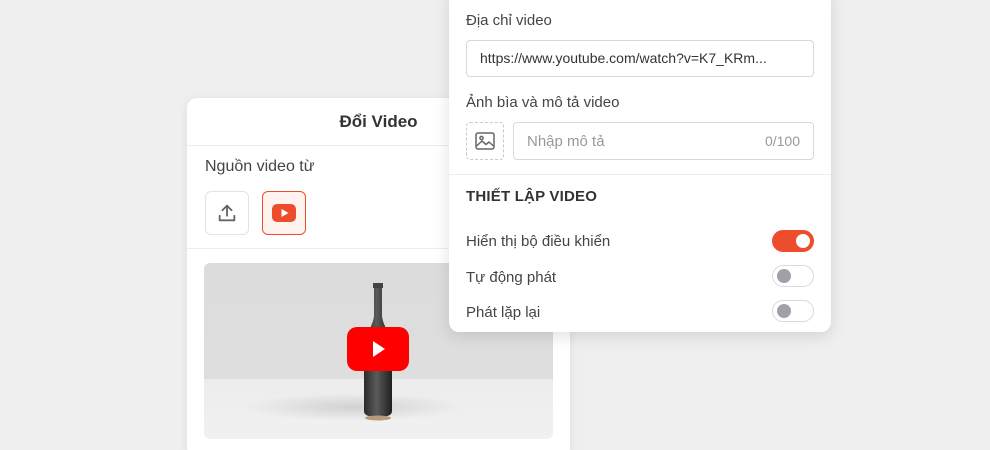 The height and width of the screenshot is (450, 990). I want to click on autoplay-label: Tự động phát, so click(511, 277).